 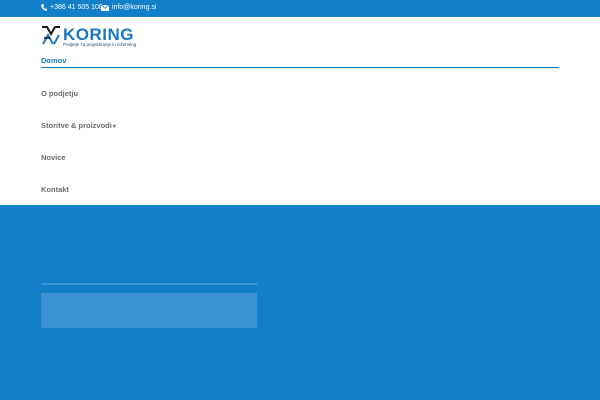 I want to click on phone-number: +386 41 505 108, so click(x=76, y=7).